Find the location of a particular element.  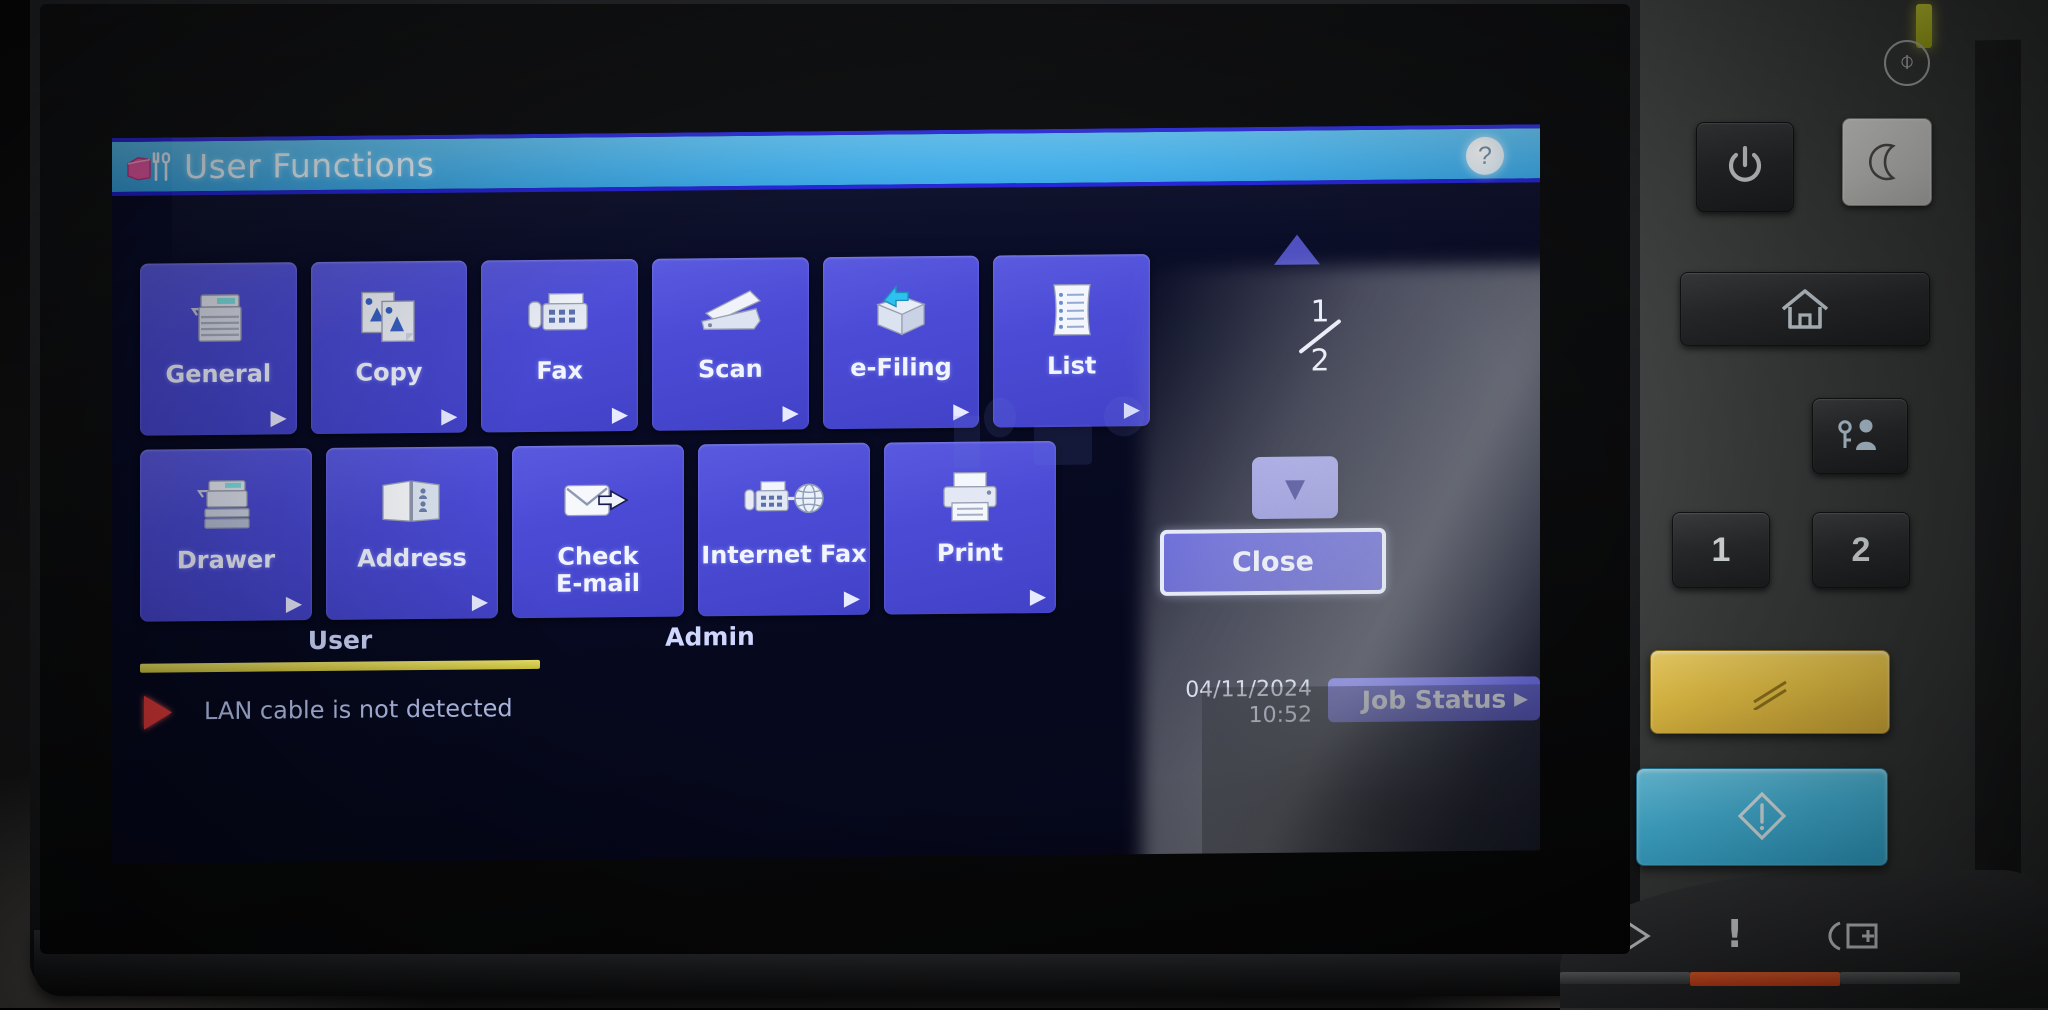

close-button: Close is located at coordinates (1273, 562).